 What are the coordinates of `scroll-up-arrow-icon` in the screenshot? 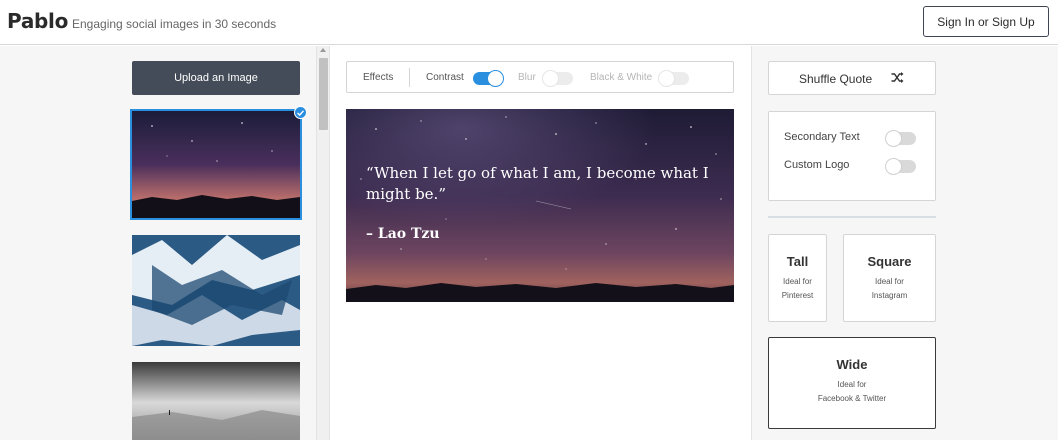 It's located at (323, 50).